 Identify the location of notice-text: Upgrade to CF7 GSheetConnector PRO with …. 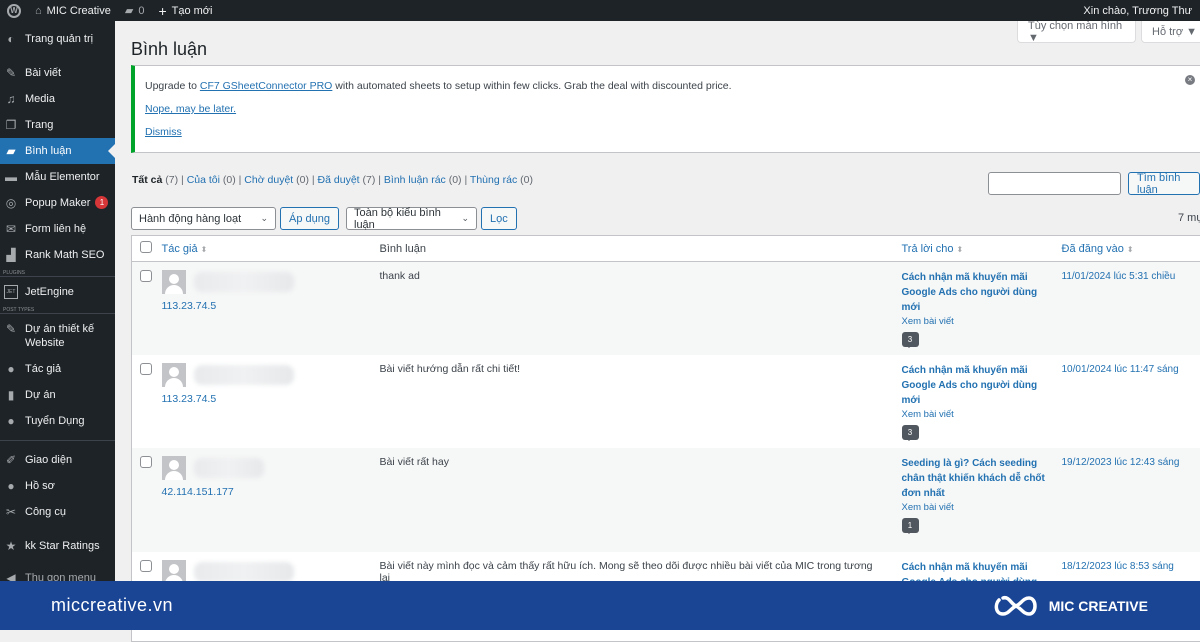
(670, 86).